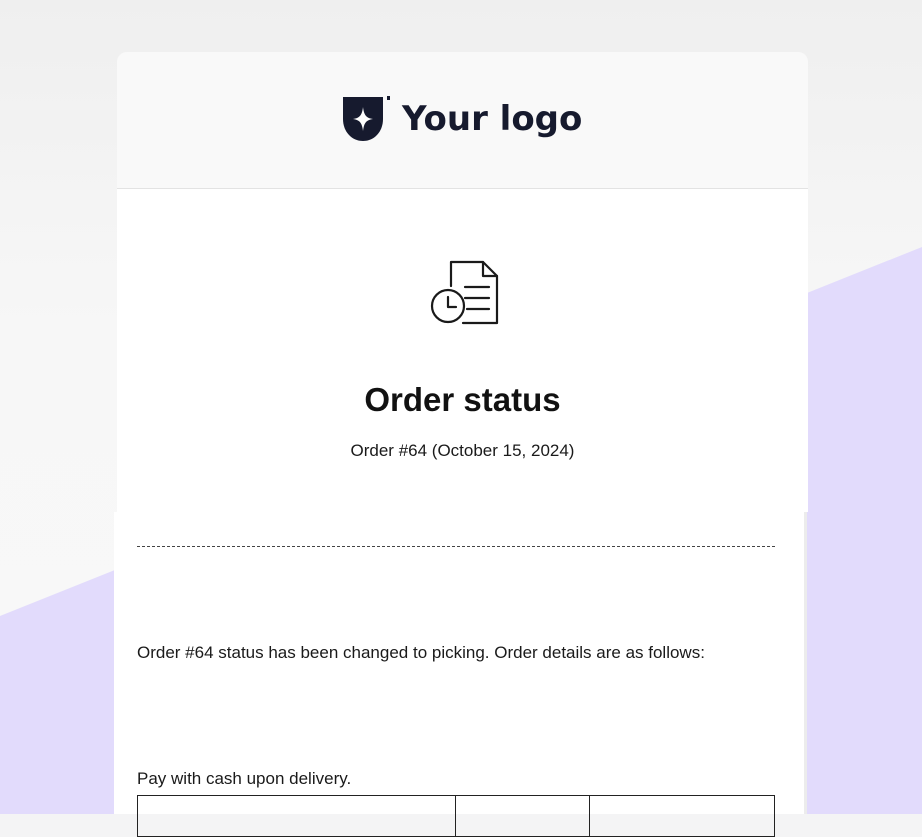 The width and height of the screenshot is (922, 837). I want to click on page-title: Order status, so click(462, 399).